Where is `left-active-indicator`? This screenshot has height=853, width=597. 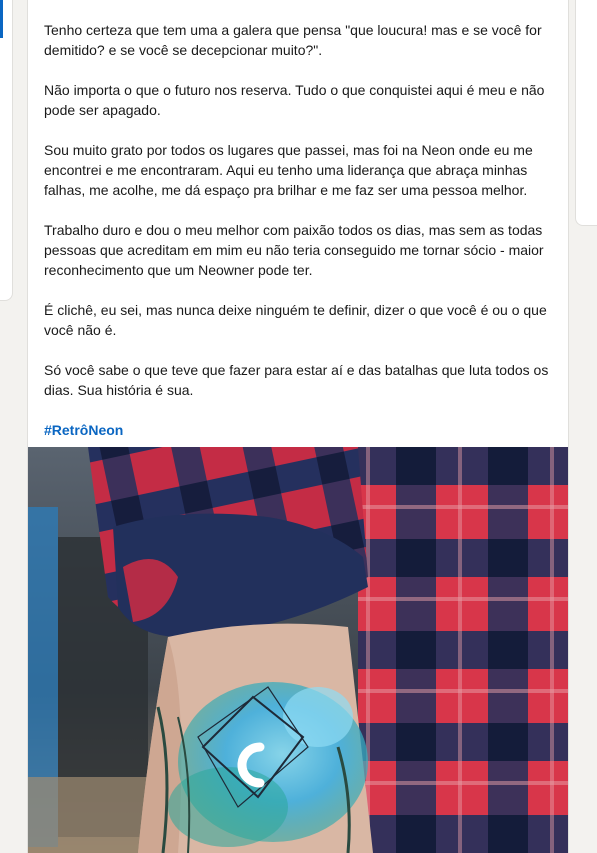 left-active-indicator is located at coordinates (1, 19).